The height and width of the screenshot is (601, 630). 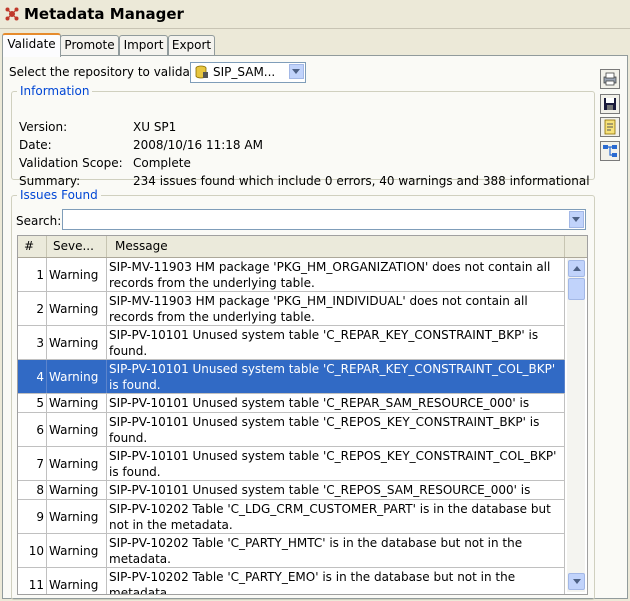 I want to click on scroll-up-button, so click(x=576, y=268).